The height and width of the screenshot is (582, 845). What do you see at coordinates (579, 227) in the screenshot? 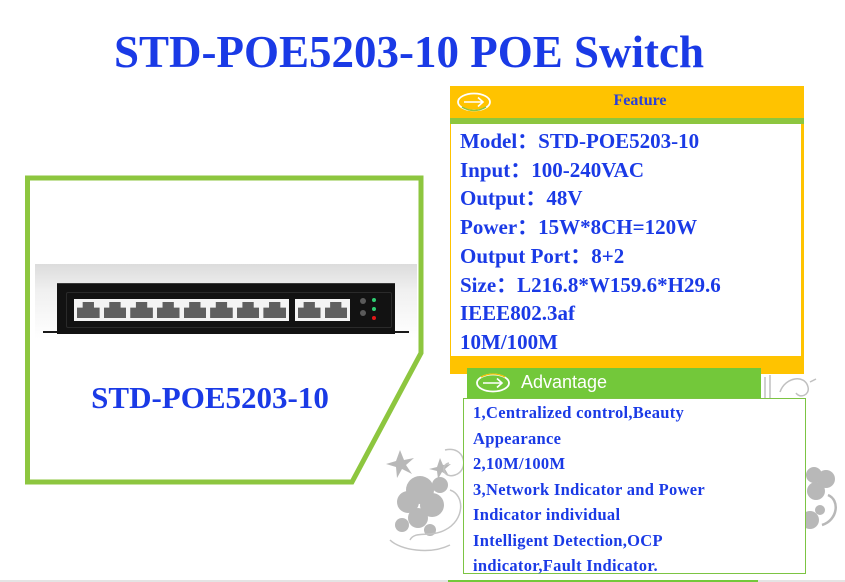
I see `spec-power: Power：15W*8CH=120W` at bounding box center [579, 227].